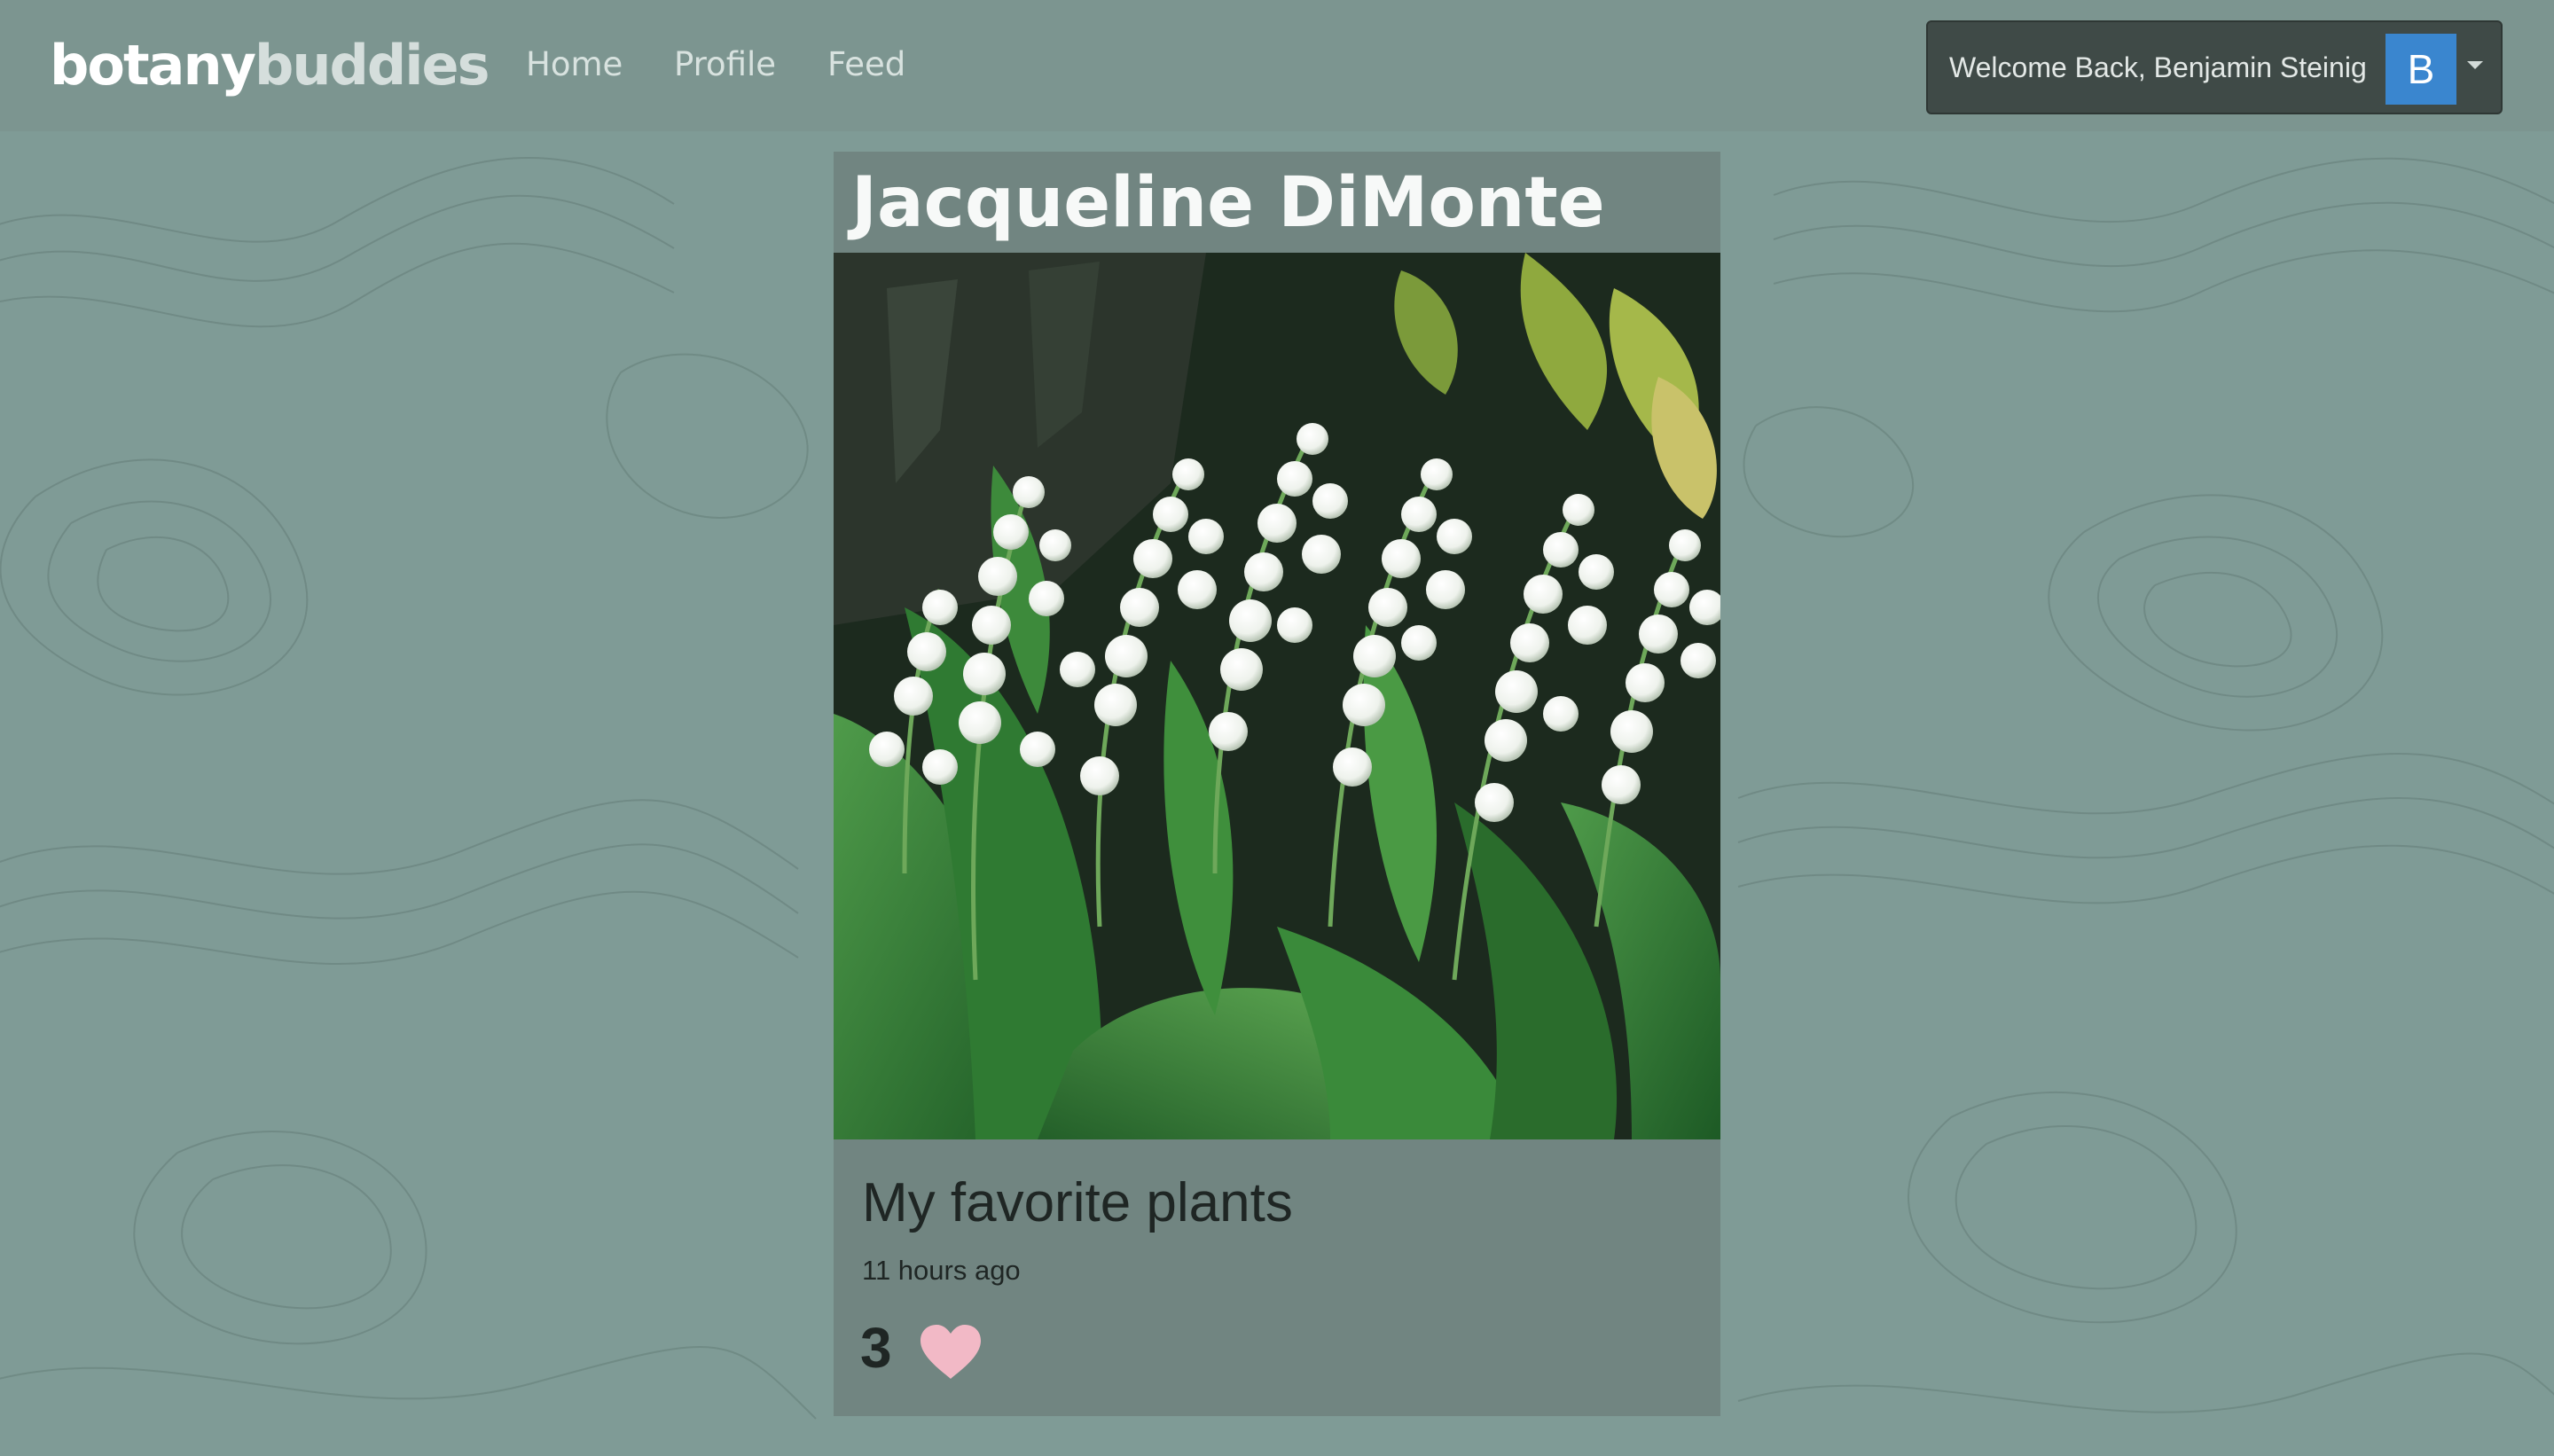 Image resolution: width=2554 pixels, height=1456 pixels. I want to click on caret-down-icon, so click(2475, 65).